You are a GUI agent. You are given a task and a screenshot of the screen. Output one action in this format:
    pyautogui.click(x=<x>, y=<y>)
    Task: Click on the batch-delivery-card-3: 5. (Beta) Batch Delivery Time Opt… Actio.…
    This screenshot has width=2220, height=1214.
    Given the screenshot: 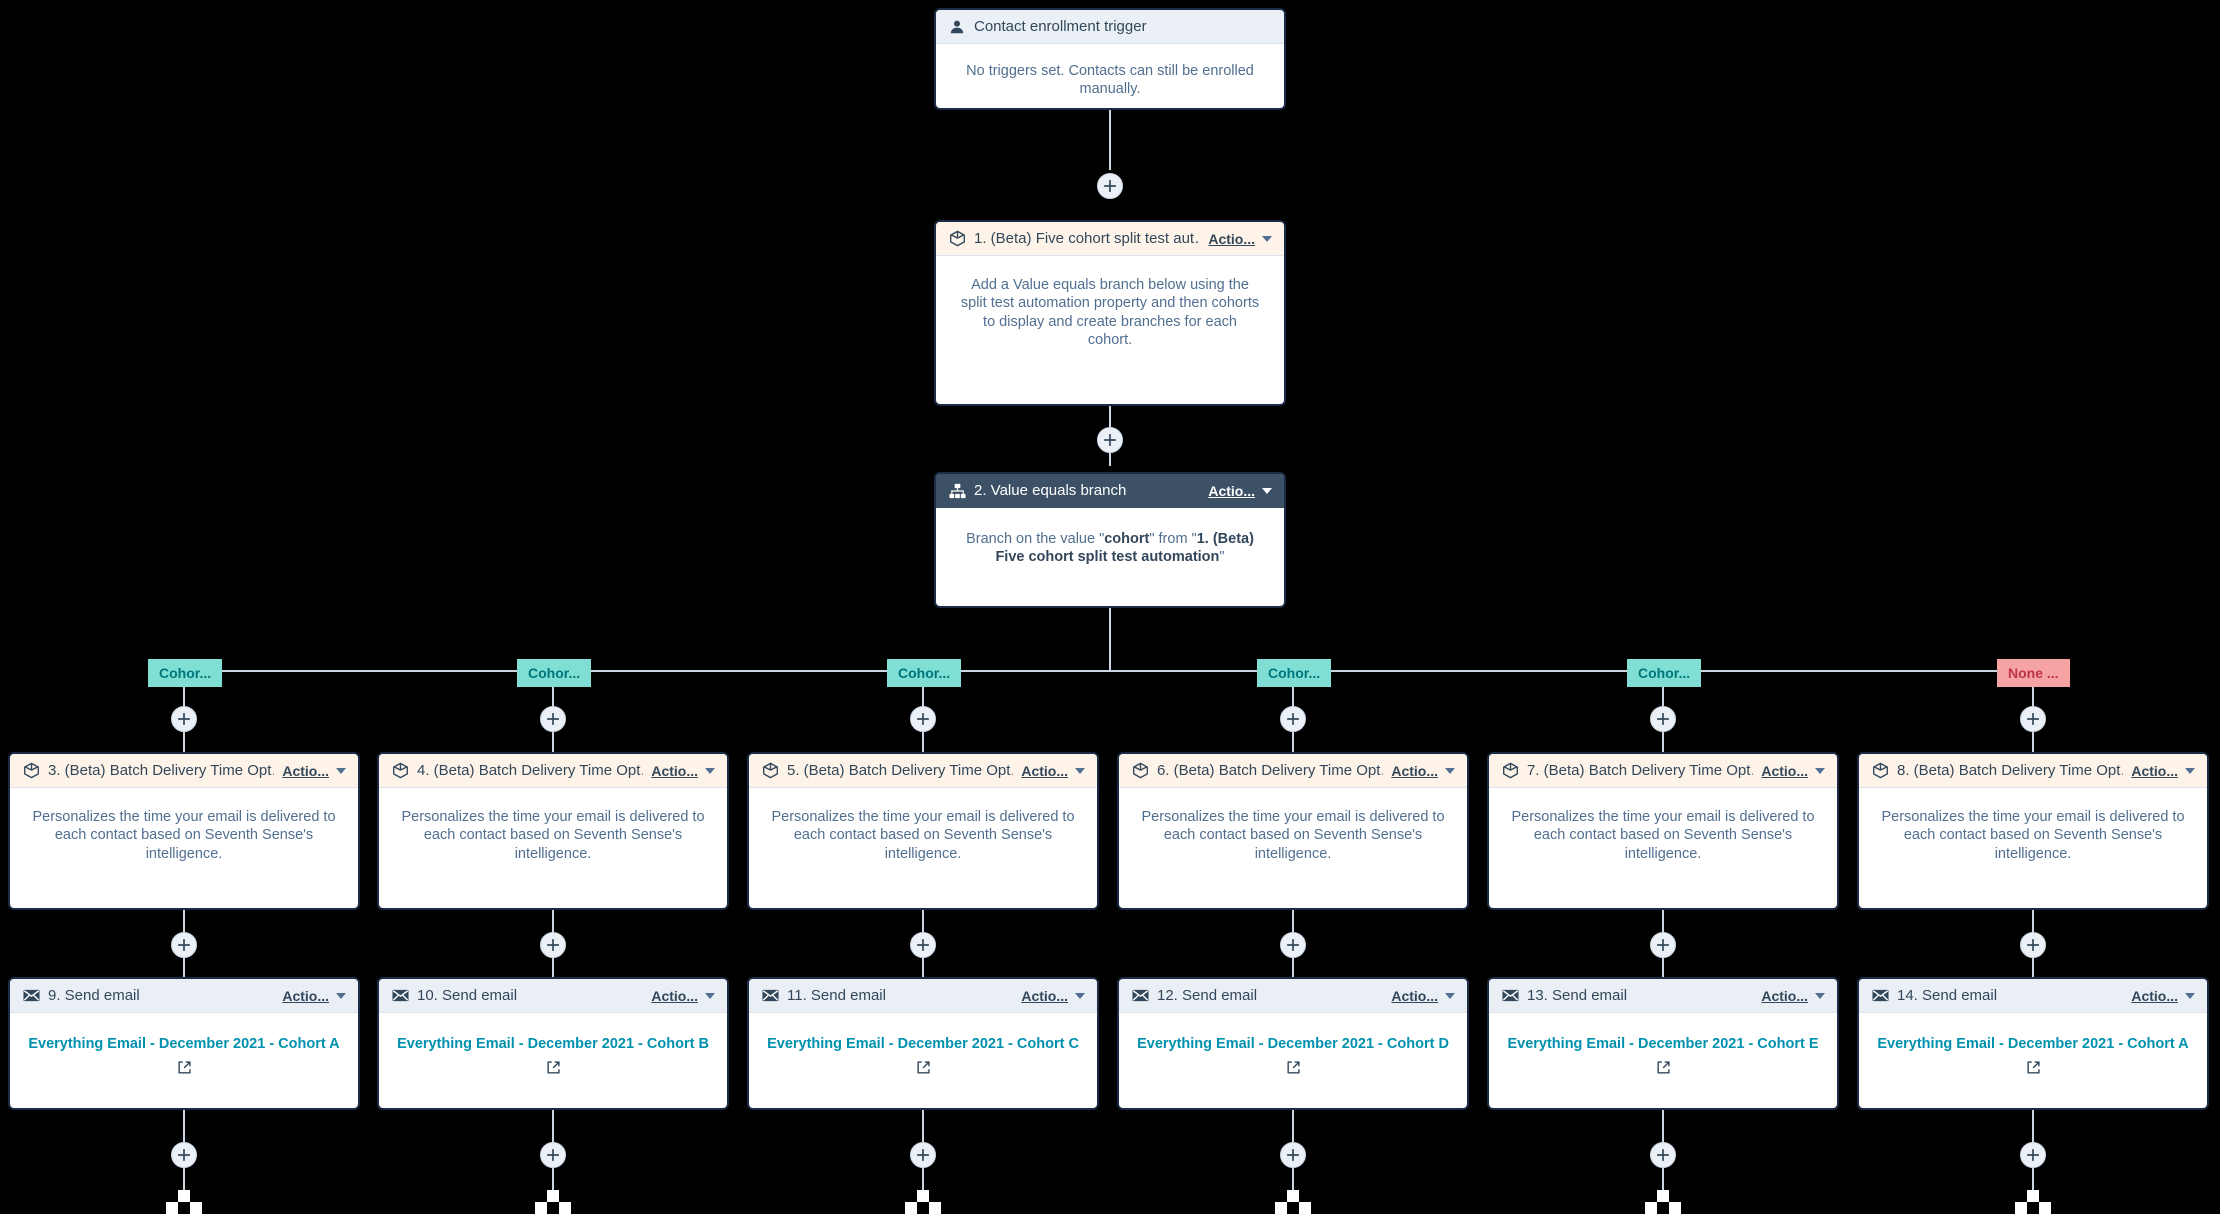 What is the action you would take?
    pyautogui.click(x=923, y=831)
    